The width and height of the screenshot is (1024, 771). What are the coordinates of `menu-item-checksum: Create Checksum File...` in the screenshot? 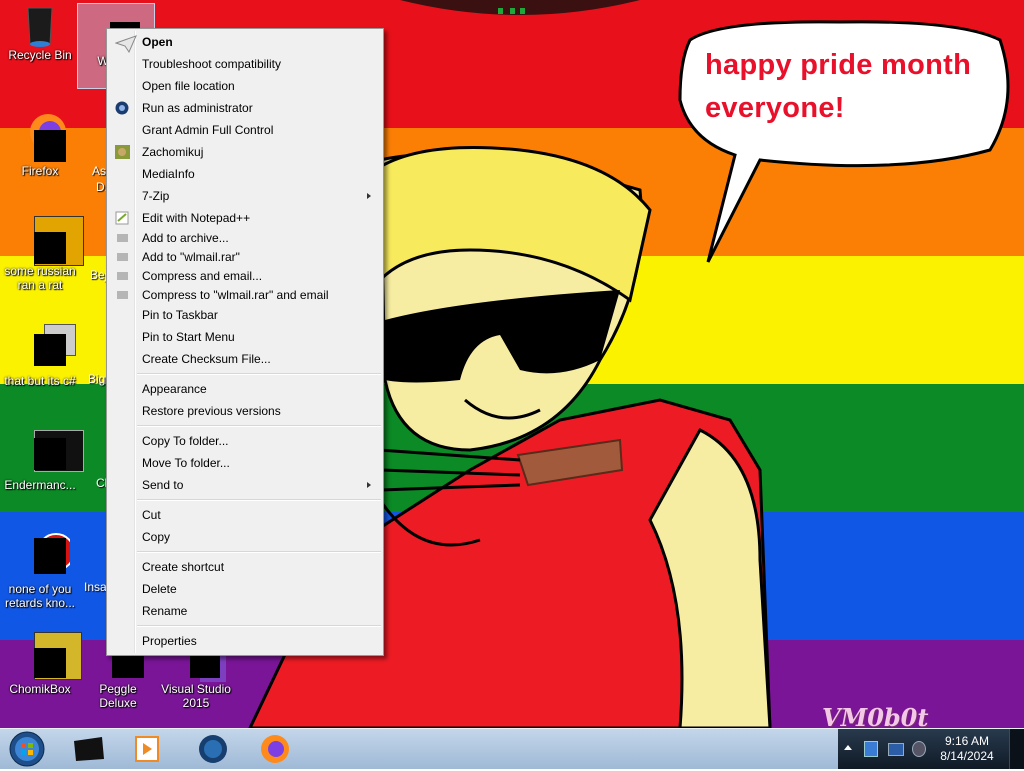 It's located at (245, 359).